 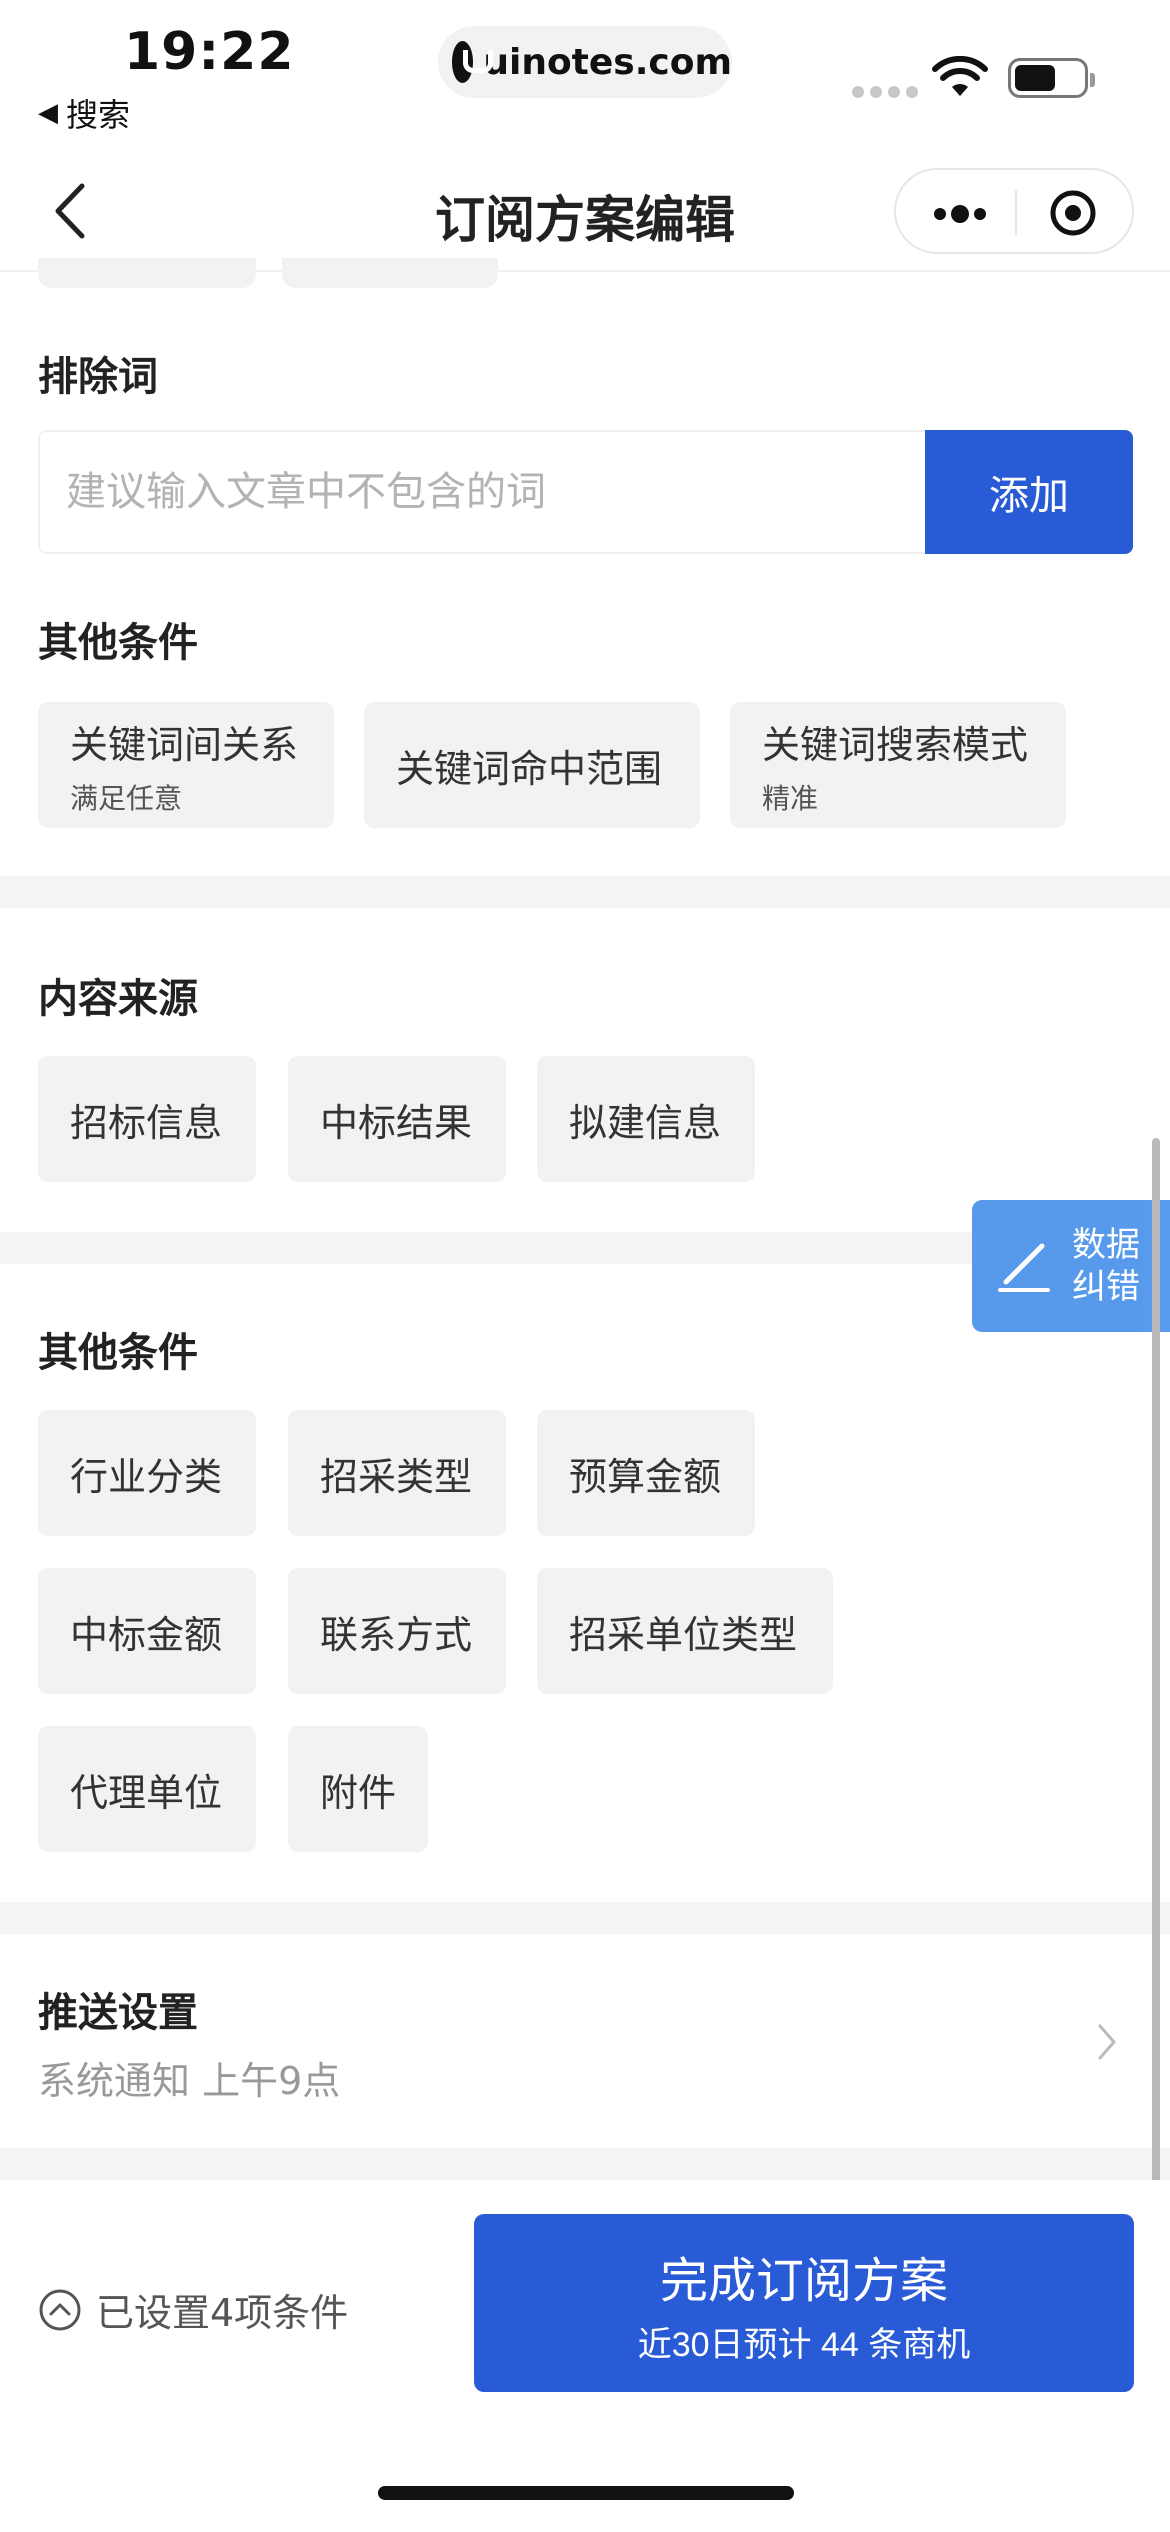 I want to click on status-bar: 19:22 ◀ 搜索 uinotes.com, so click(x=585, y=75).